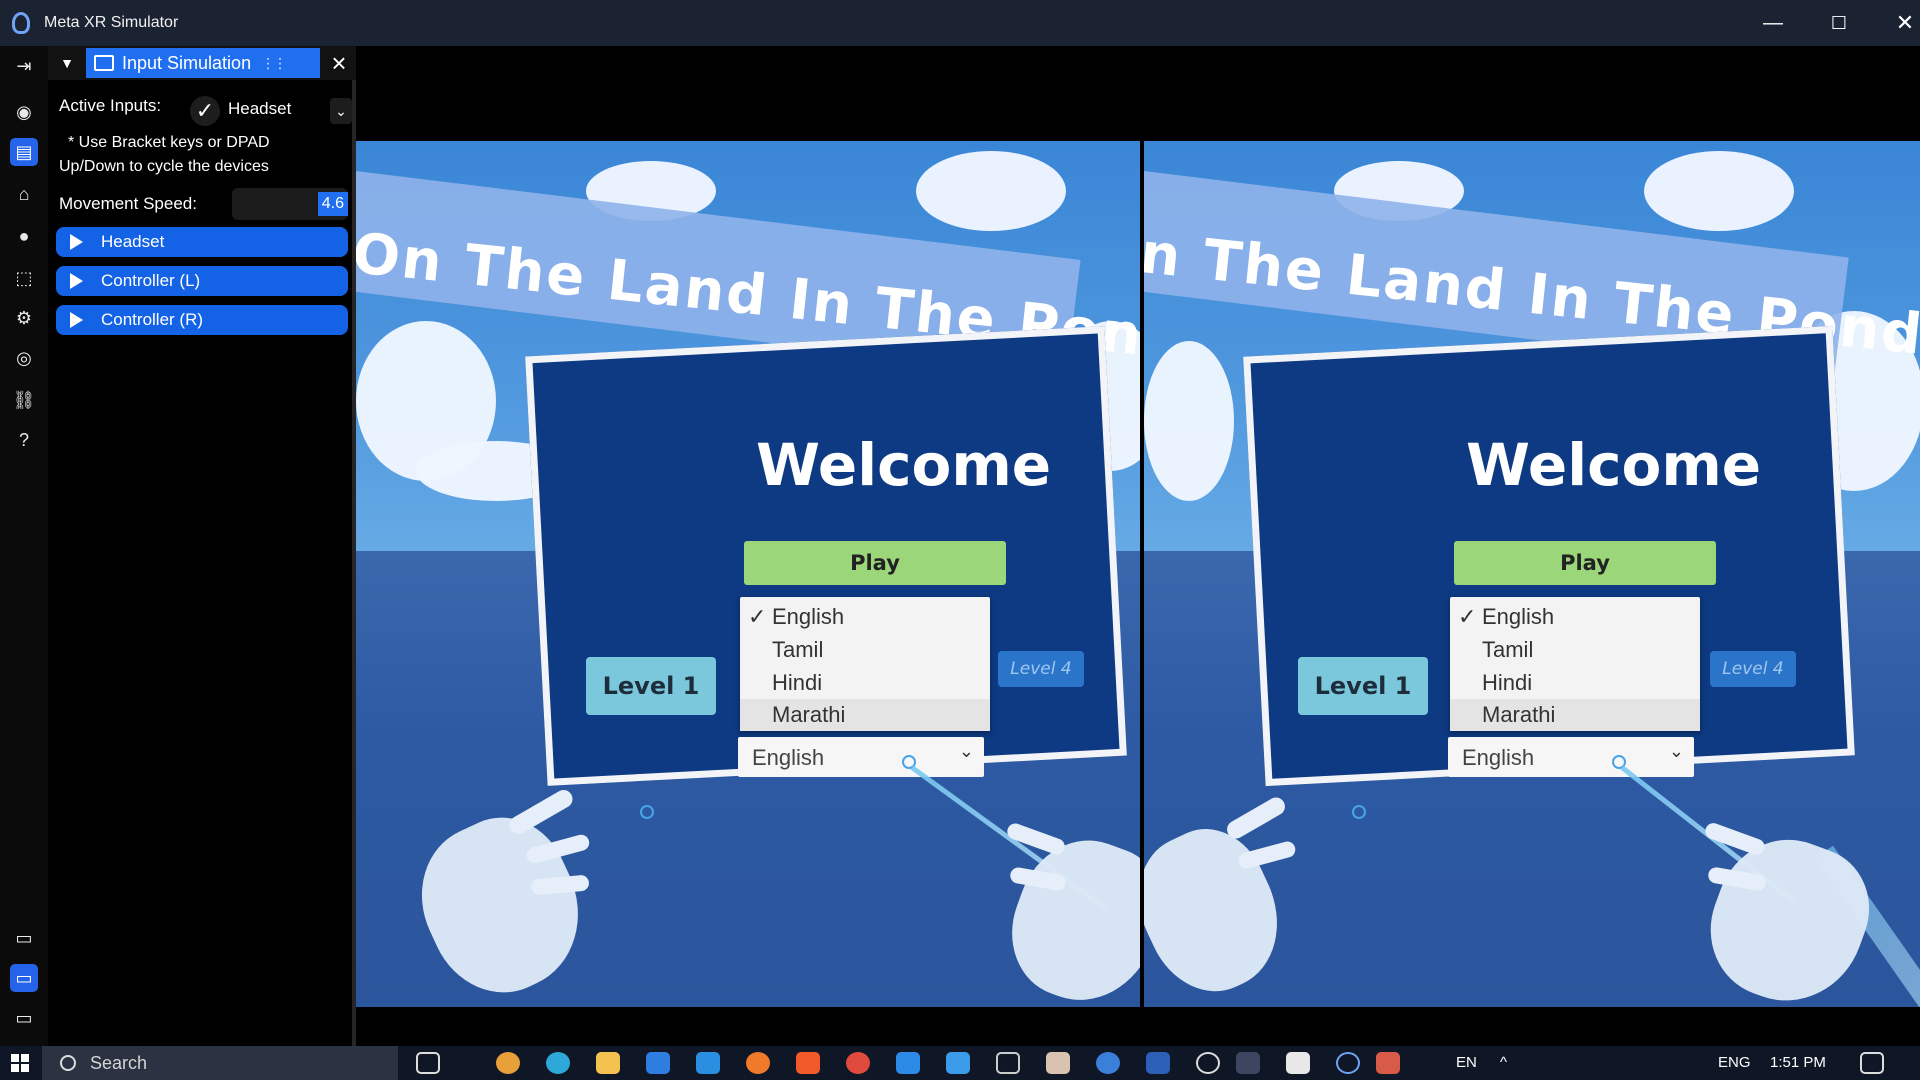 The height and width of the screenshot is (1080, 1920). I want to click on movement-speed-value: 4.6, so click(332, 204).